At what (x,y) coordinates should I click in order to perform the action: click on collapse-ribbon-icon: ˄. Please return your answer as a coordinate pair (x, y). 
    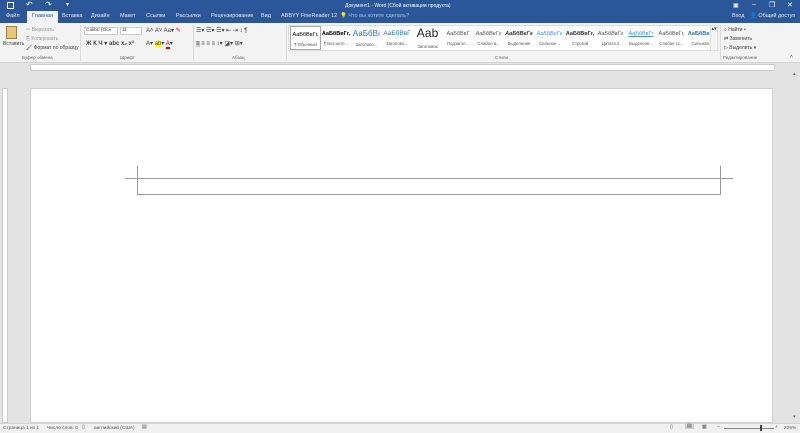
    Looking at the image, I should click on (791, 57).